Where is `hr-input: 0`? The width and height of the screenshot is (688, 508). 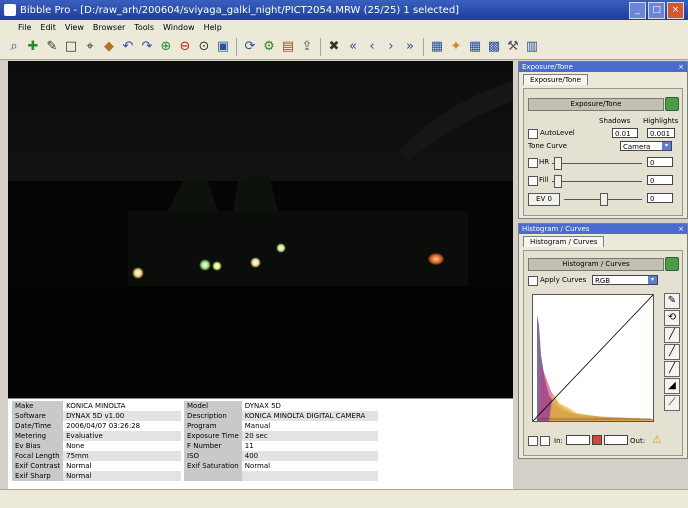
hr-input: 0 is located at coordinates (660, 162).